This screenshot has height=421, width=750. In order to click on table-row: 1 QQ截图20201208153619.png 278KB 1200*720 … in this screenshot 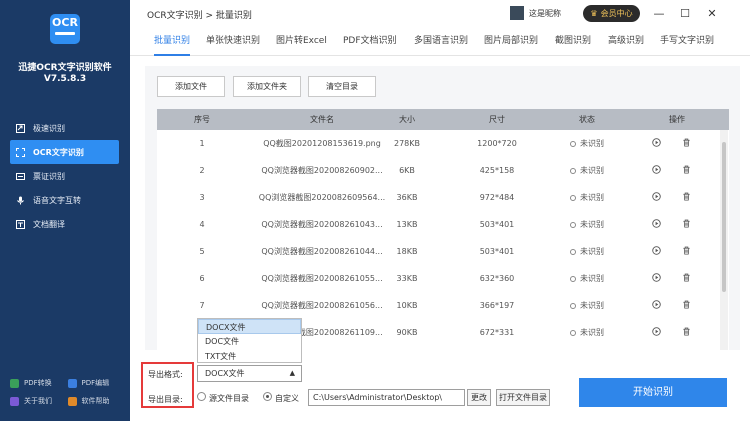, I will do `click(438, 143)`.